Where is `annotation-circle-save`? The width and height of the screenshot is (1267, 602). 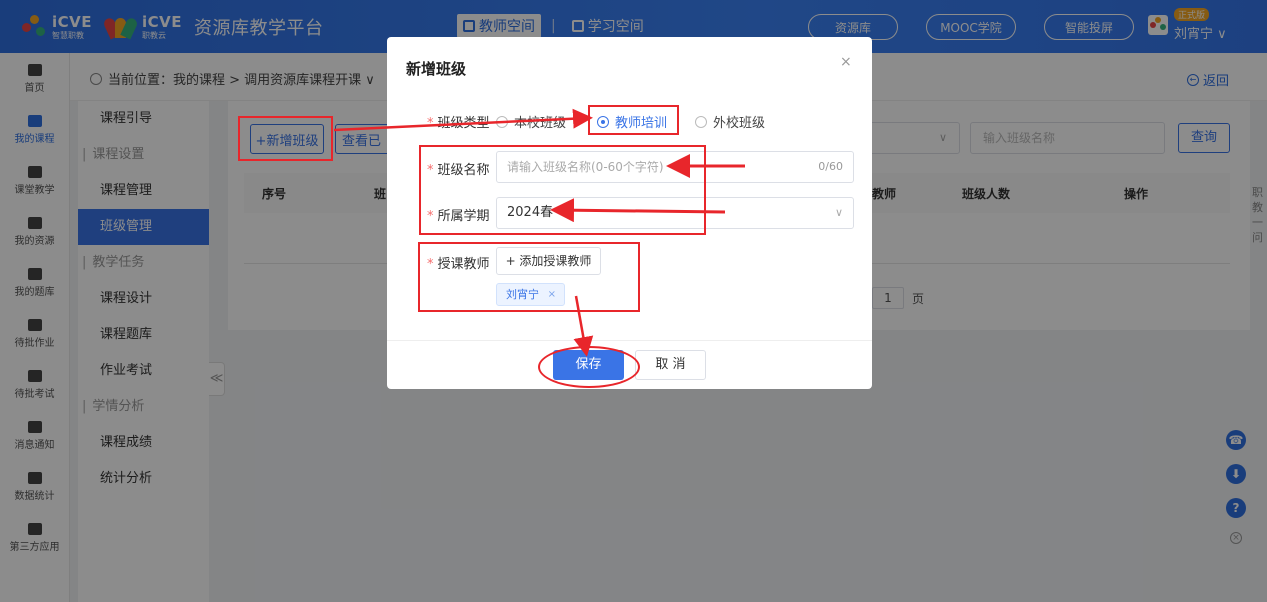 annotation-circle-save is located at coordinates (589, 367).